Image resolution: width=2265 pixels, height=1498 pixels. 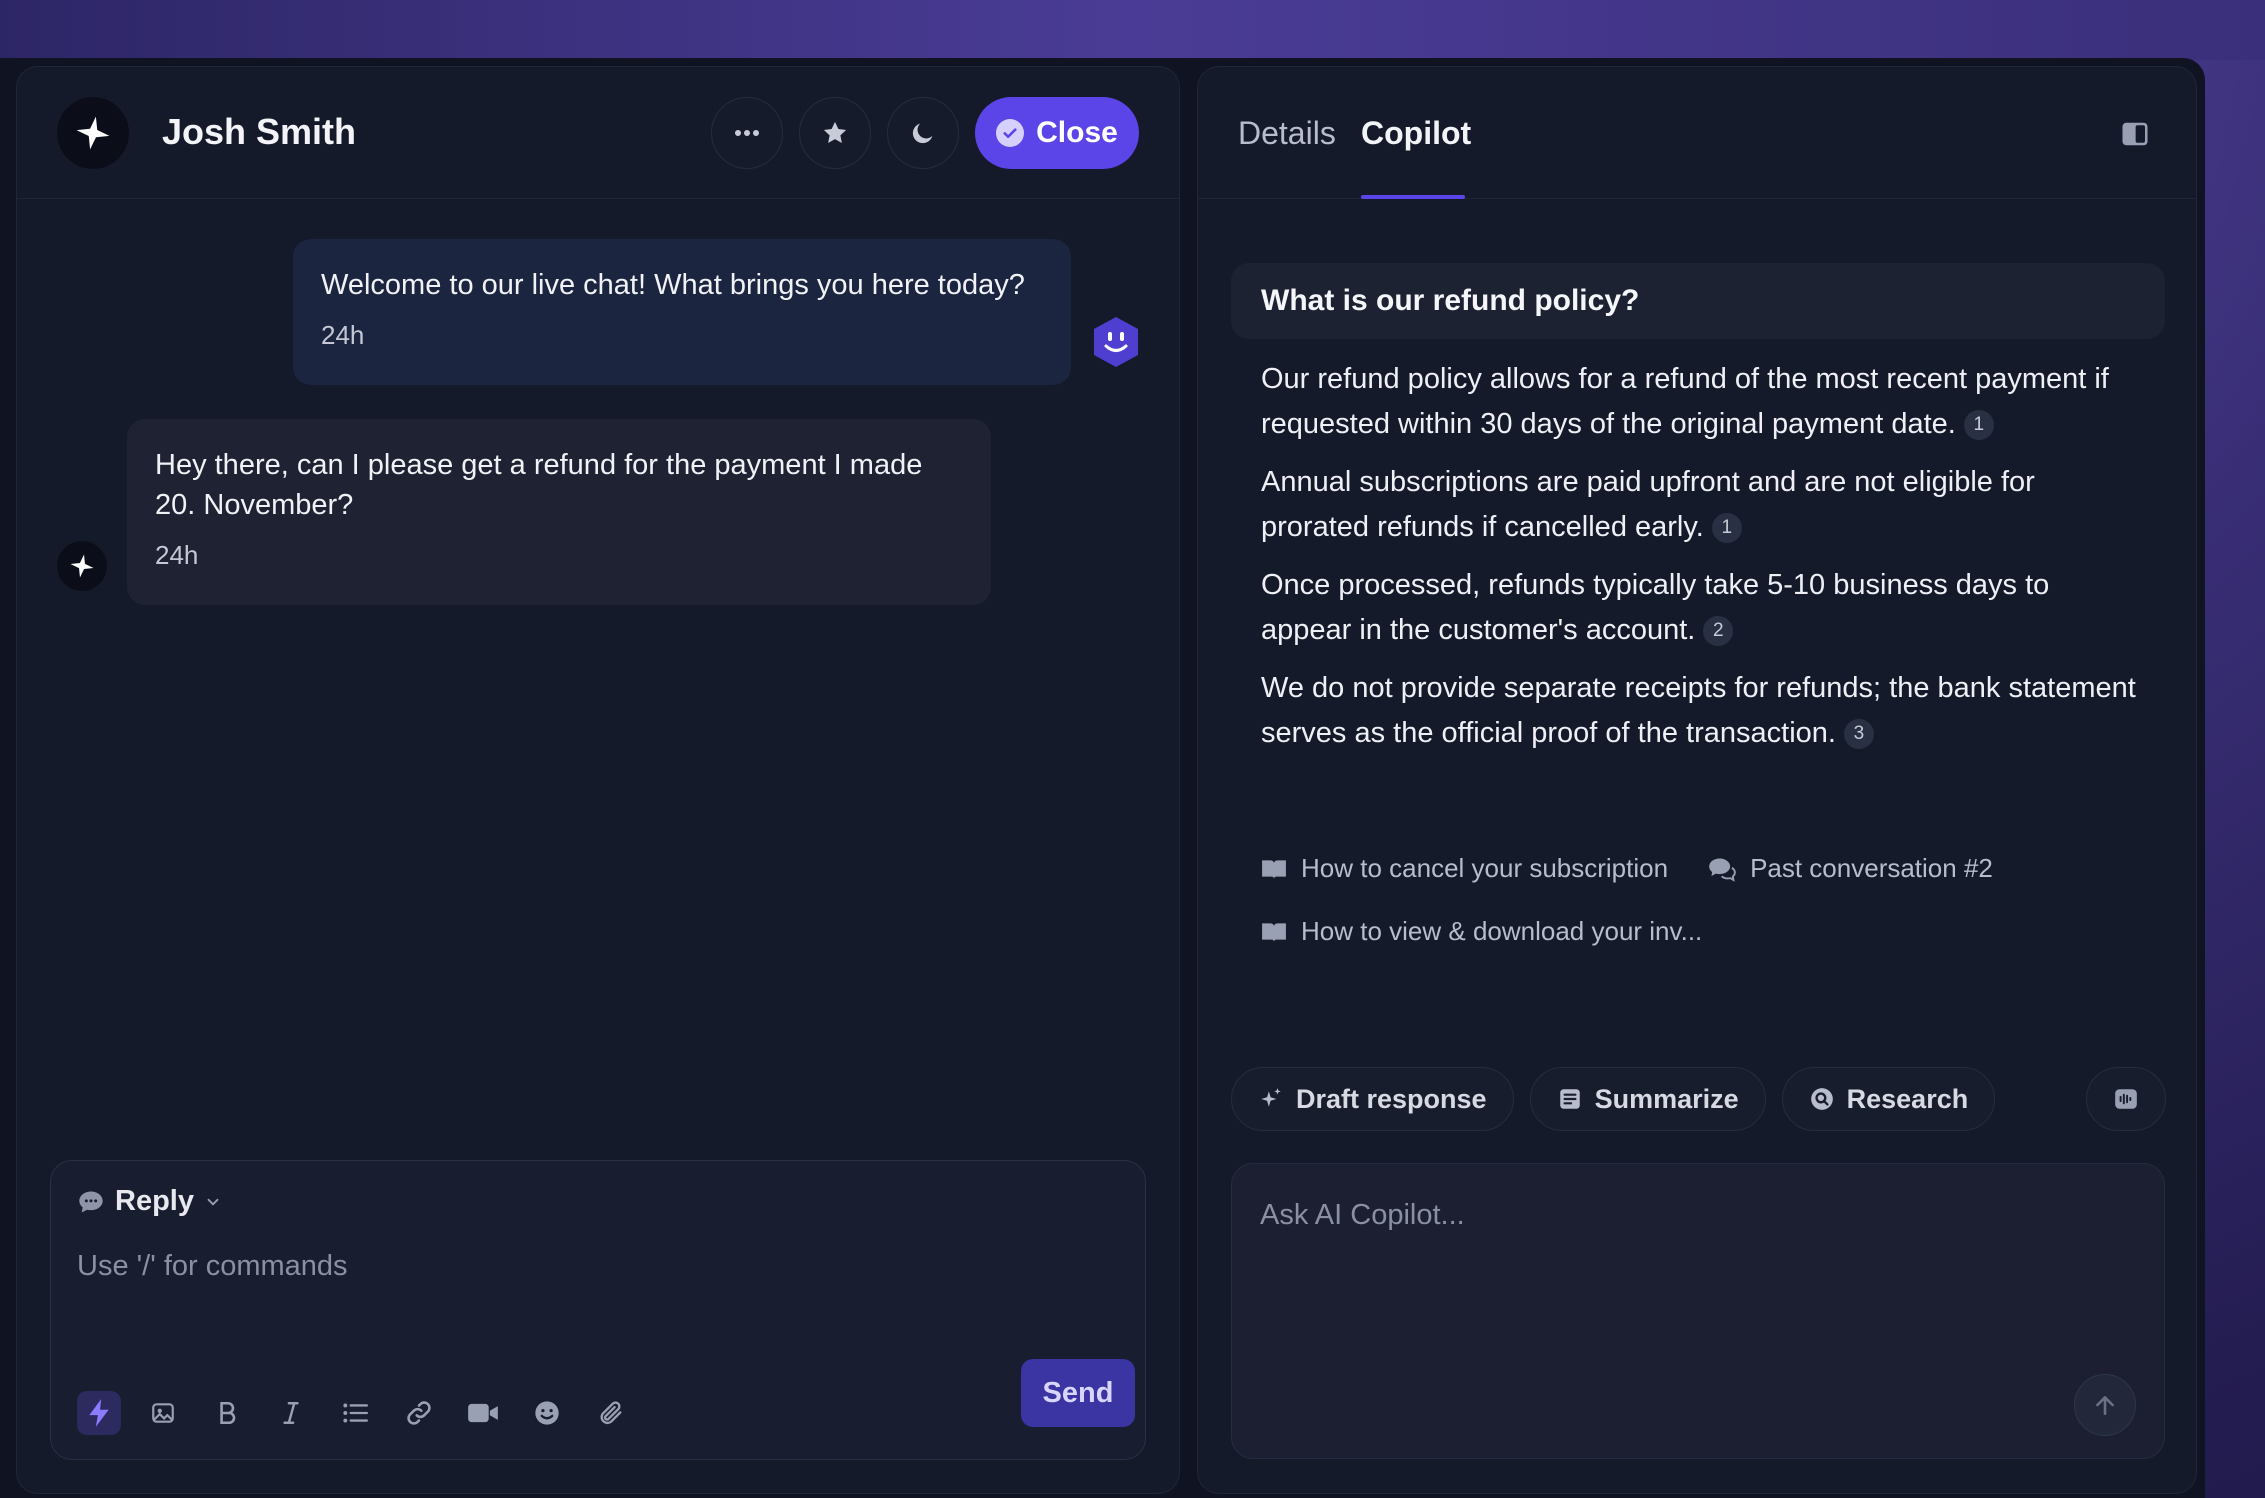 I want to click on star-button, so click(x=835, y=133).